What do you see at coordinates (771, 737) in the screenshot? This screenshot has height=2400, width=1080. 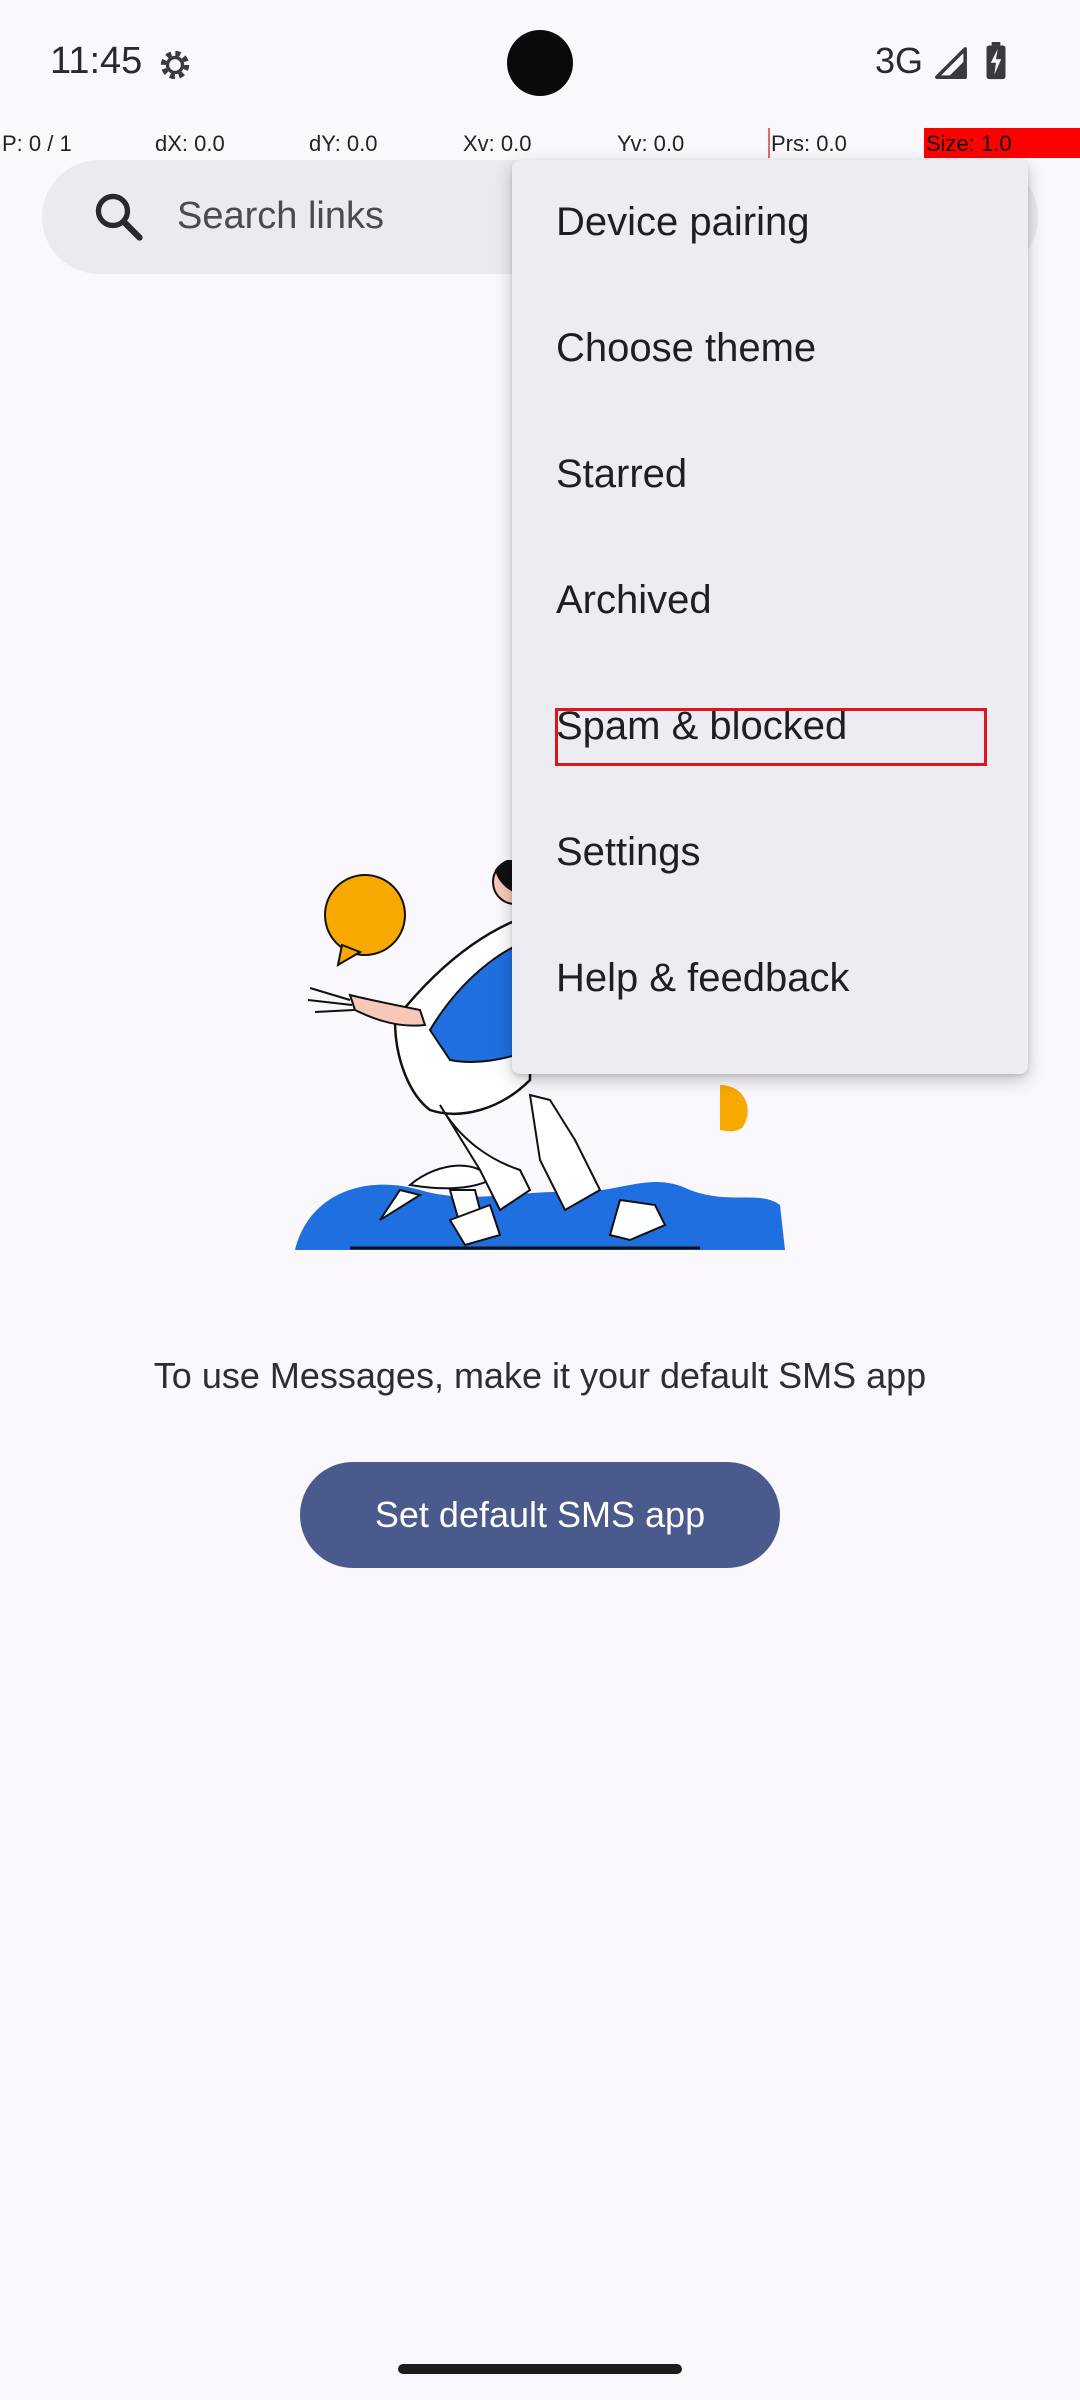 I see `target-highlight-box` at bounding box center [771, 737].